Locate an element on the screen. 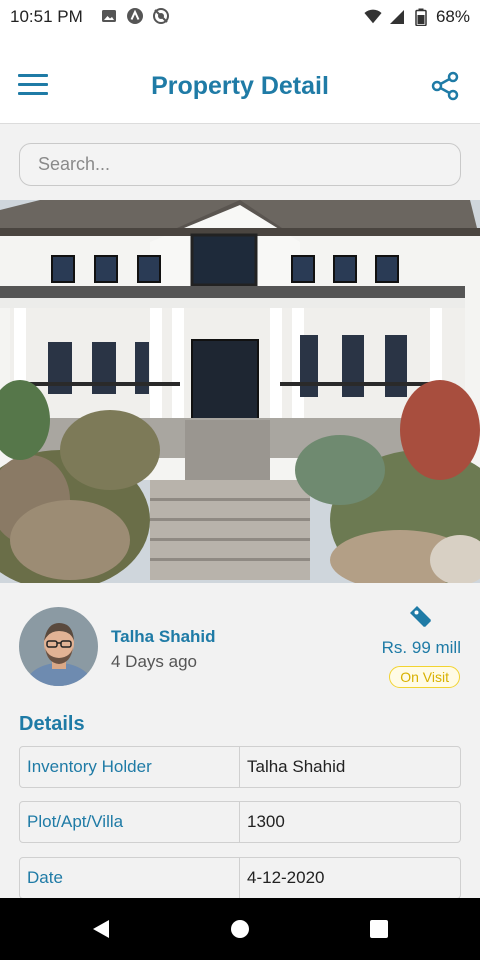 This screenshot has width=480, height=960. detail-row-date: Date 4-12-2020 is located at coordinates (240, 878).